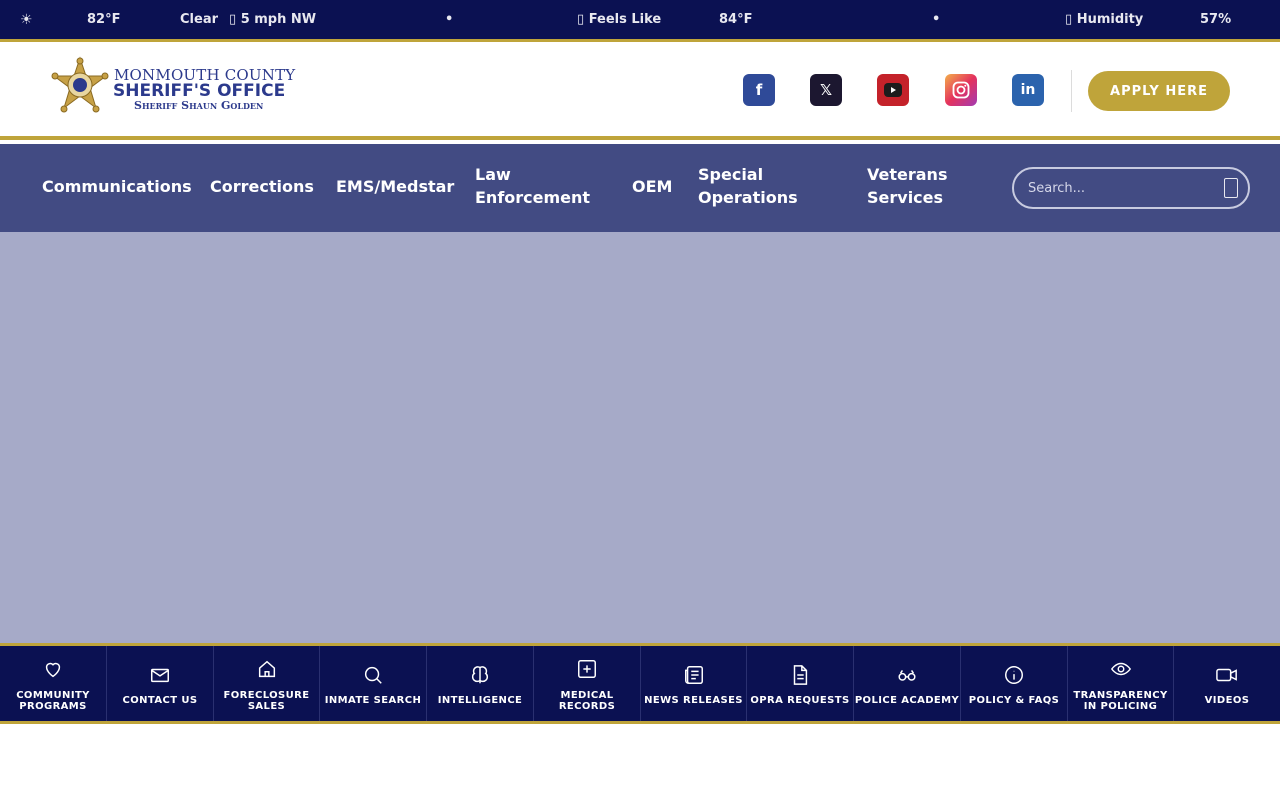  I want to click on nav-item-law-enforcement: Law Enforcement, so click(532, 186).